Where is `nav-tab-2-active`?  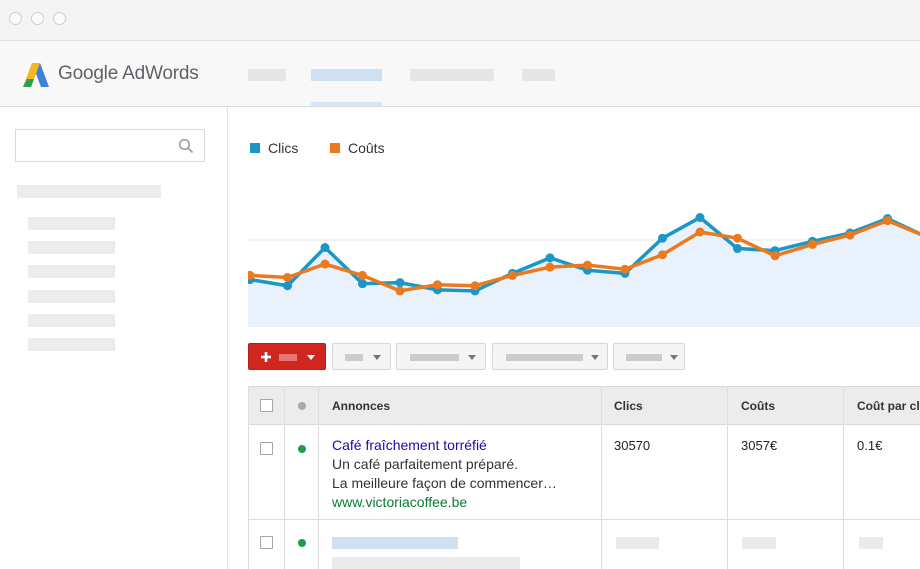
nav-tab-2-active is located at coordinates (346, 75).